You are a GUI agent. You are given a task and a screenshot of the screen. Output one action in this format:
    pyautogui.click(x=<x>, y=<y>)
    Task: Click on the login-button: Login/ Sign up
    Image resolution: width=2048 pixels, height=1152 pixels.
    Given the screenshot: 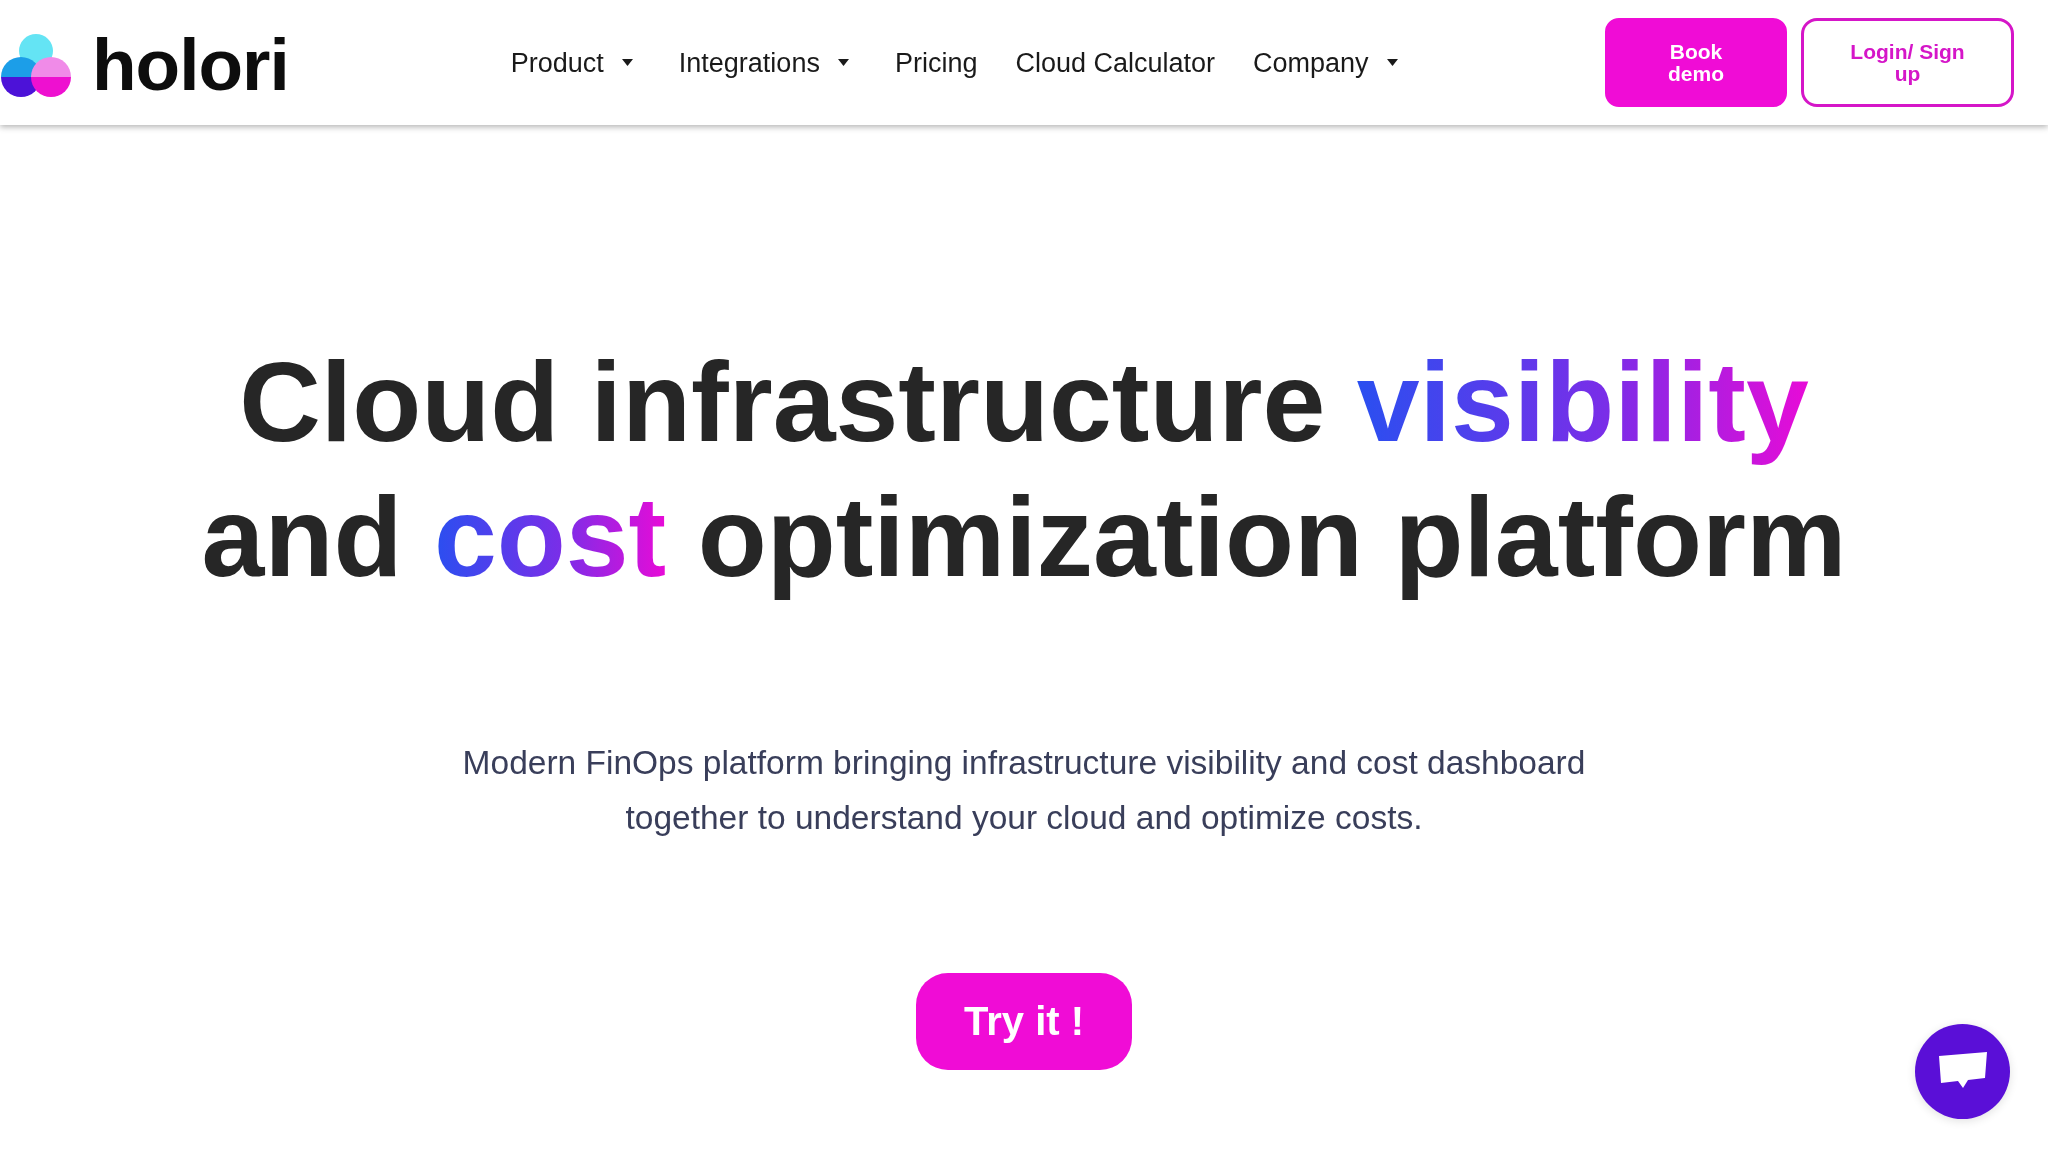 What is the action you would take?
    pyautogui.click(x=1907, y=62)
    